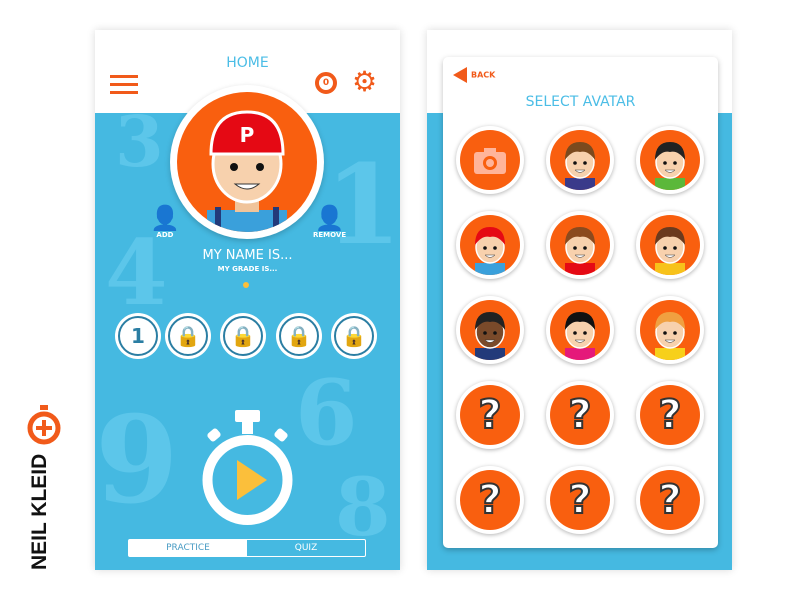 The height and width of the screenshot is (600, 800). What do you see at coordinates (247, 171) in the screenshot?
I see `boy-red-cap-avatar-icon: P` at bounding box center [247, 171].